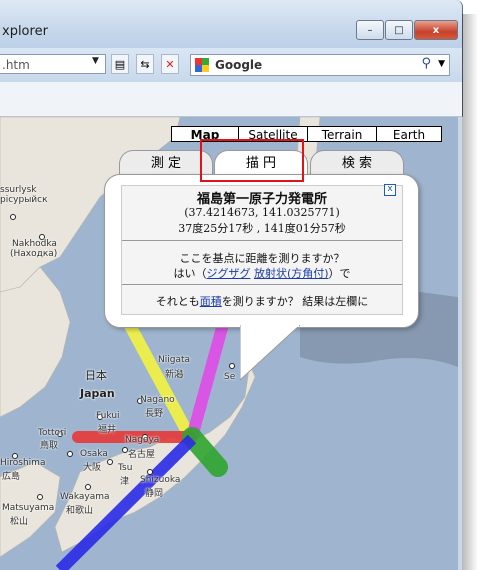 This screenshot has height=570, width=485. What do you see at coordinates (125, 482) in the screenshot?
I see `city-label: 津` at bounding box center [125, 482].